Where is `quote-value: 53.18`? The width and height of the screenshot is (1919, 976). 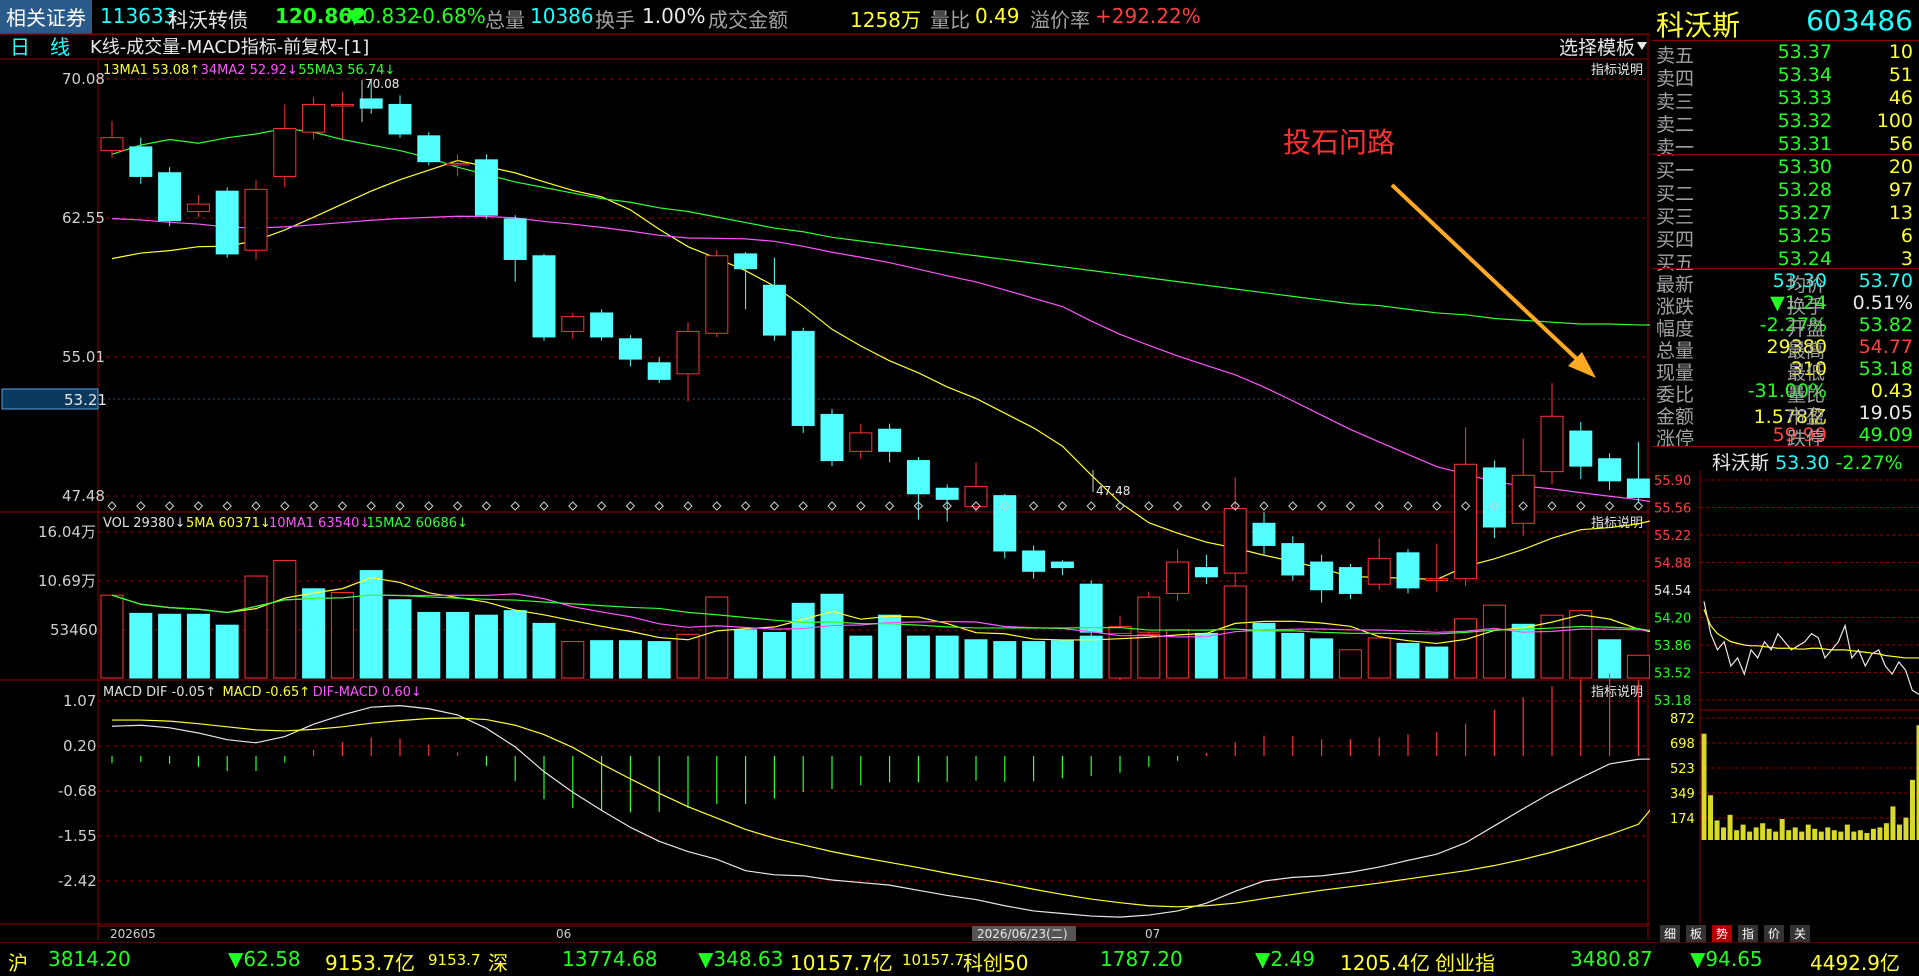 quote-value: 53.18 is located at coordinates (1886, 369).